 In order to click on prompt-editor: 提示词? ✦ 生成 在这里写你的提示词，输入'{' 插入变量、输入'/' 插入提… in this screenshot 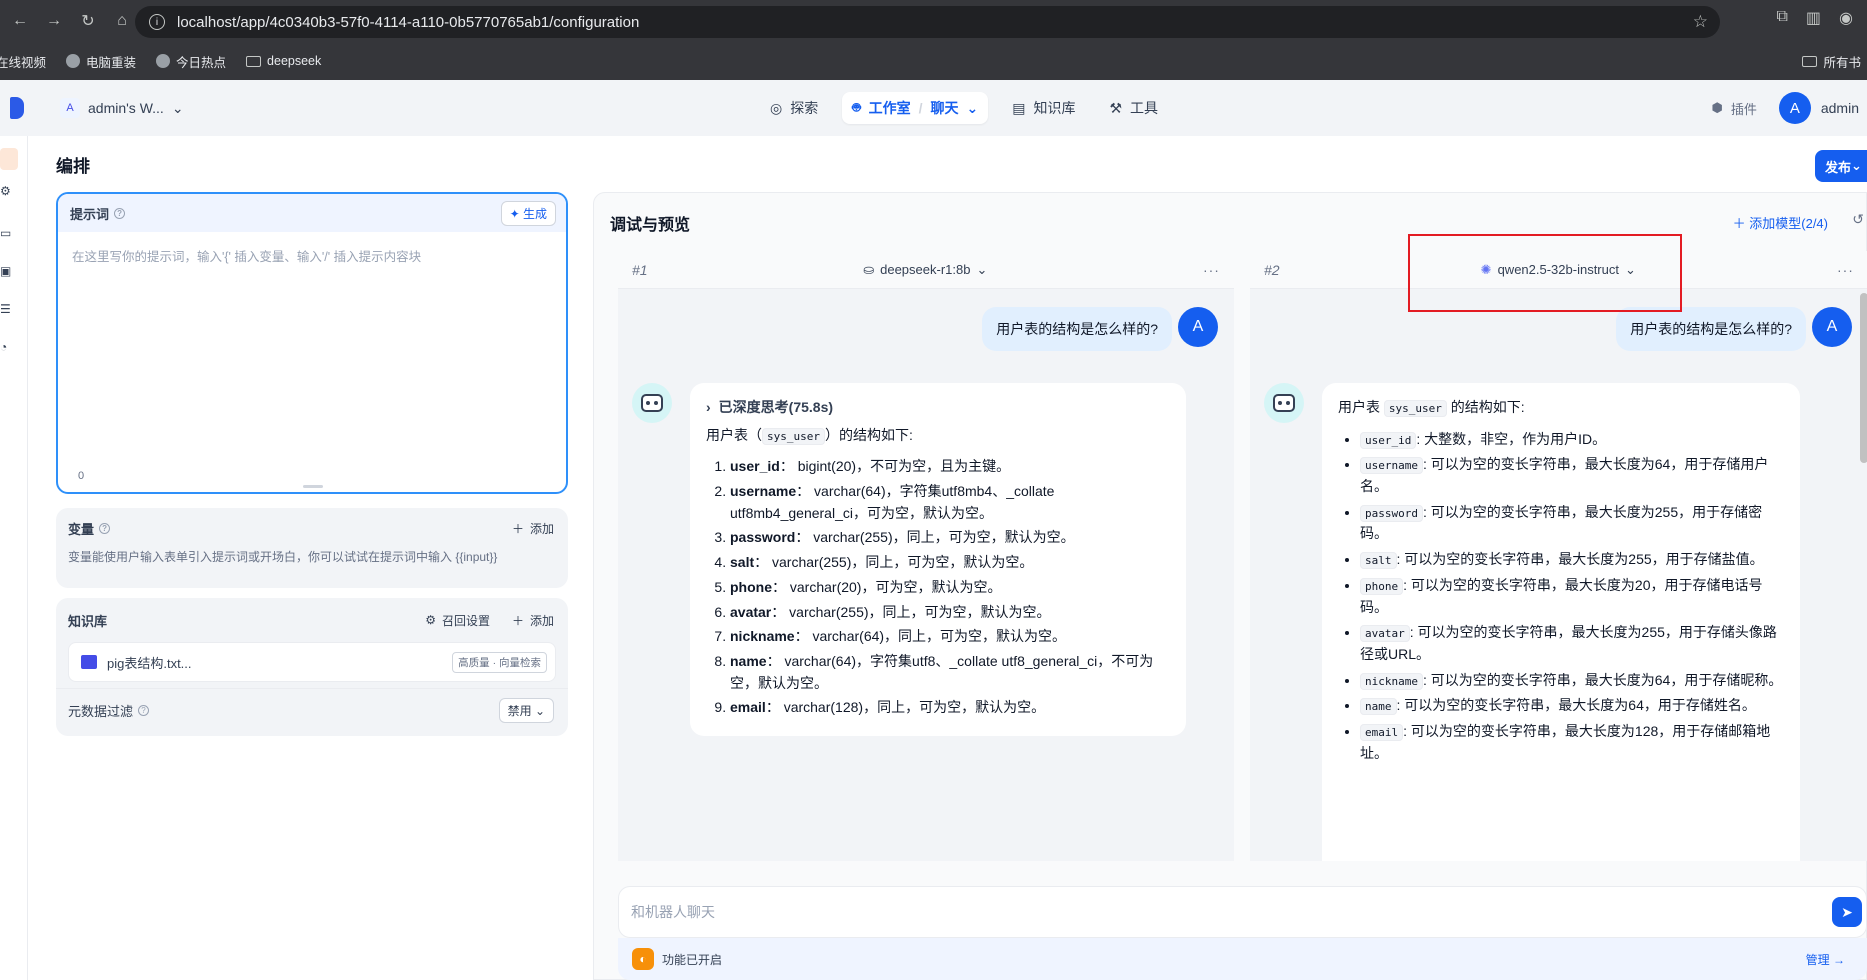, I will do `click(312, 343)`.